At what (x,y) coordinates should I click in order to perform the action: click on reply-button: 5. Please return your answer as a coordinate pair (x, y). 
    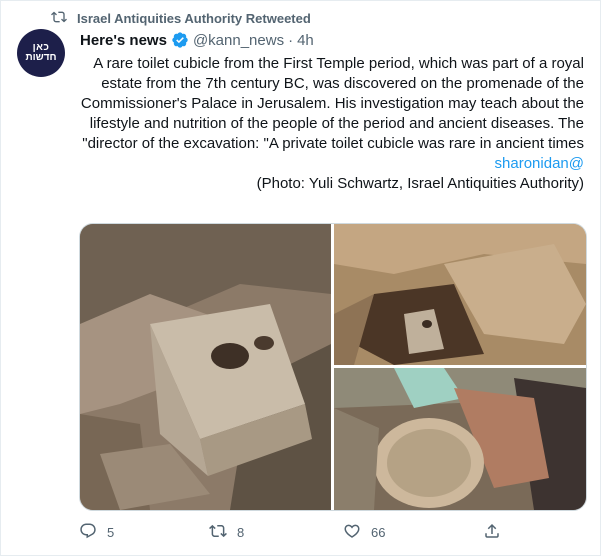
    Looking at the image, I should click on (96, 532).